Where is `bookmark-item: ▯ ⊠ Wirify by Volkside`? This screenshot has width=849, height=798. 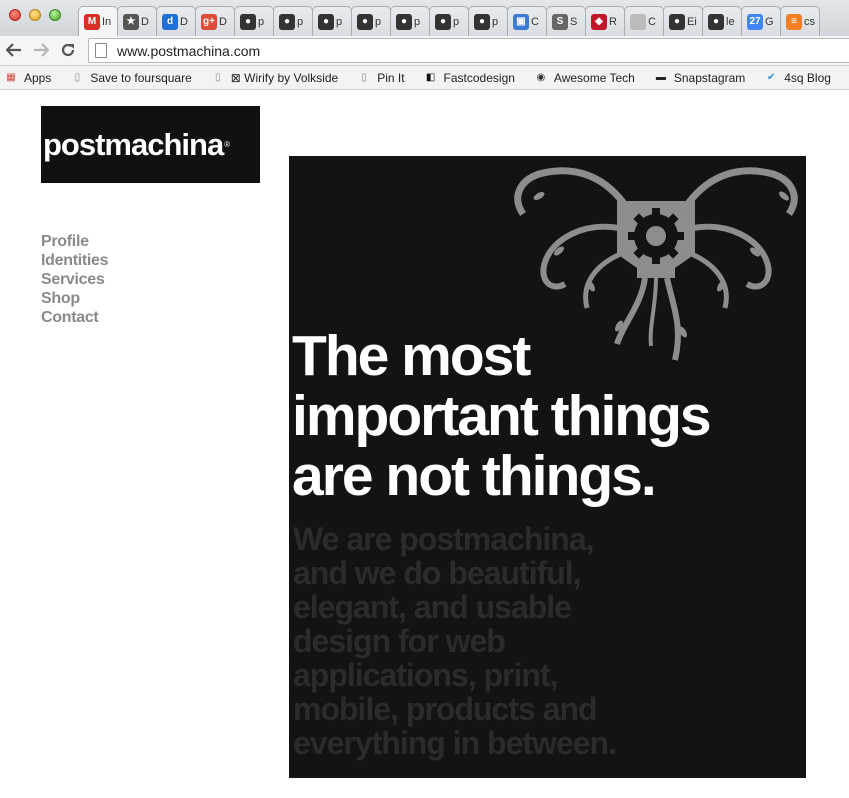
bookmark-item: ▯ ⊠ Wirify by Volkside is located at coordinates (274, 78).